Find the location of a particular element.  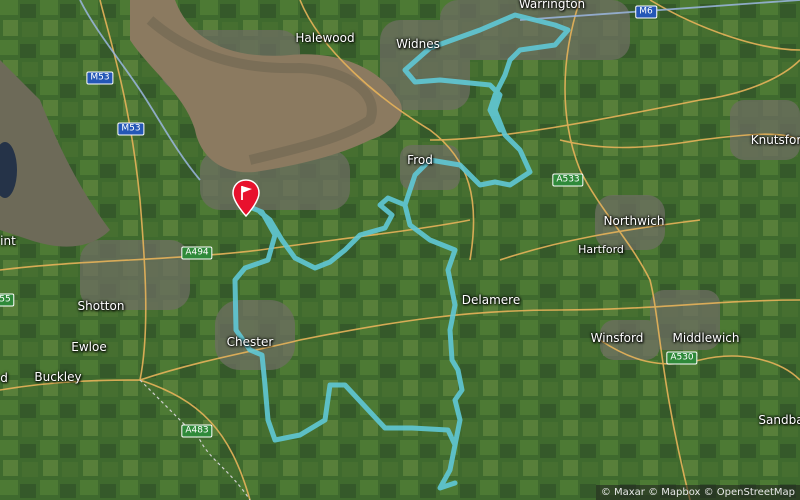

road-shield-a494: A494 is located at coordinates (197, 253).